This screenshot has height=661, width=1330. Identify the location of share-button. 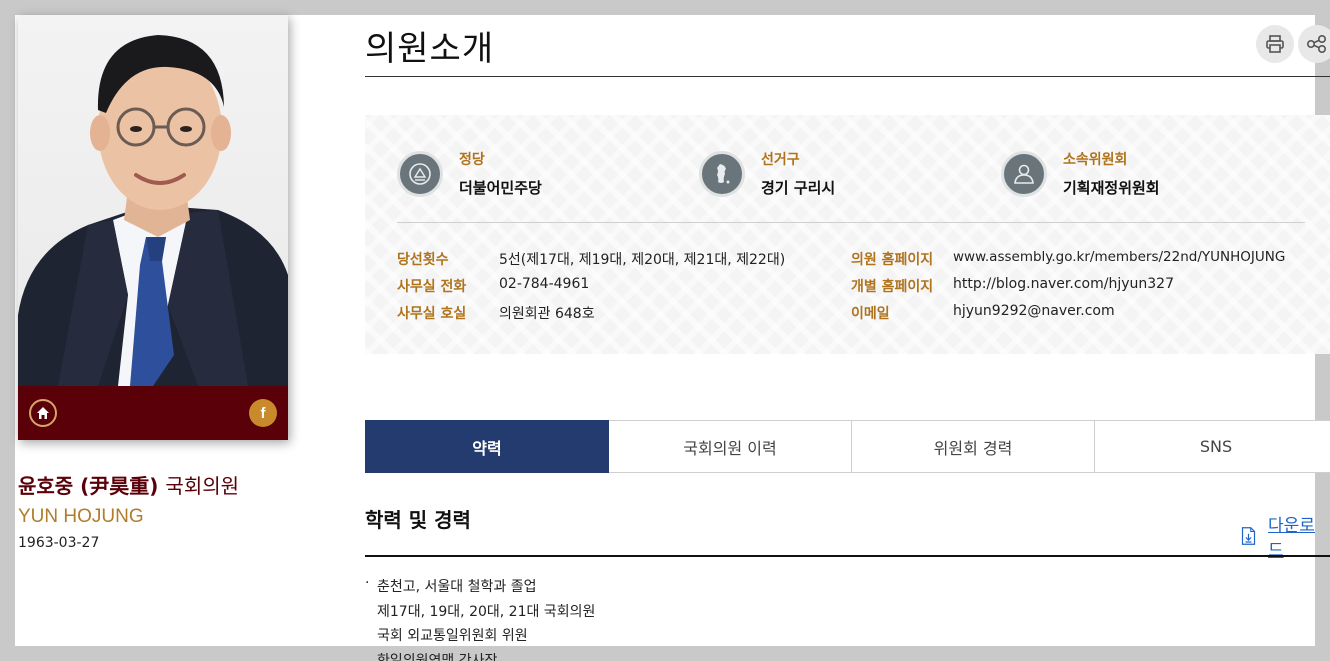
(1314, 44).